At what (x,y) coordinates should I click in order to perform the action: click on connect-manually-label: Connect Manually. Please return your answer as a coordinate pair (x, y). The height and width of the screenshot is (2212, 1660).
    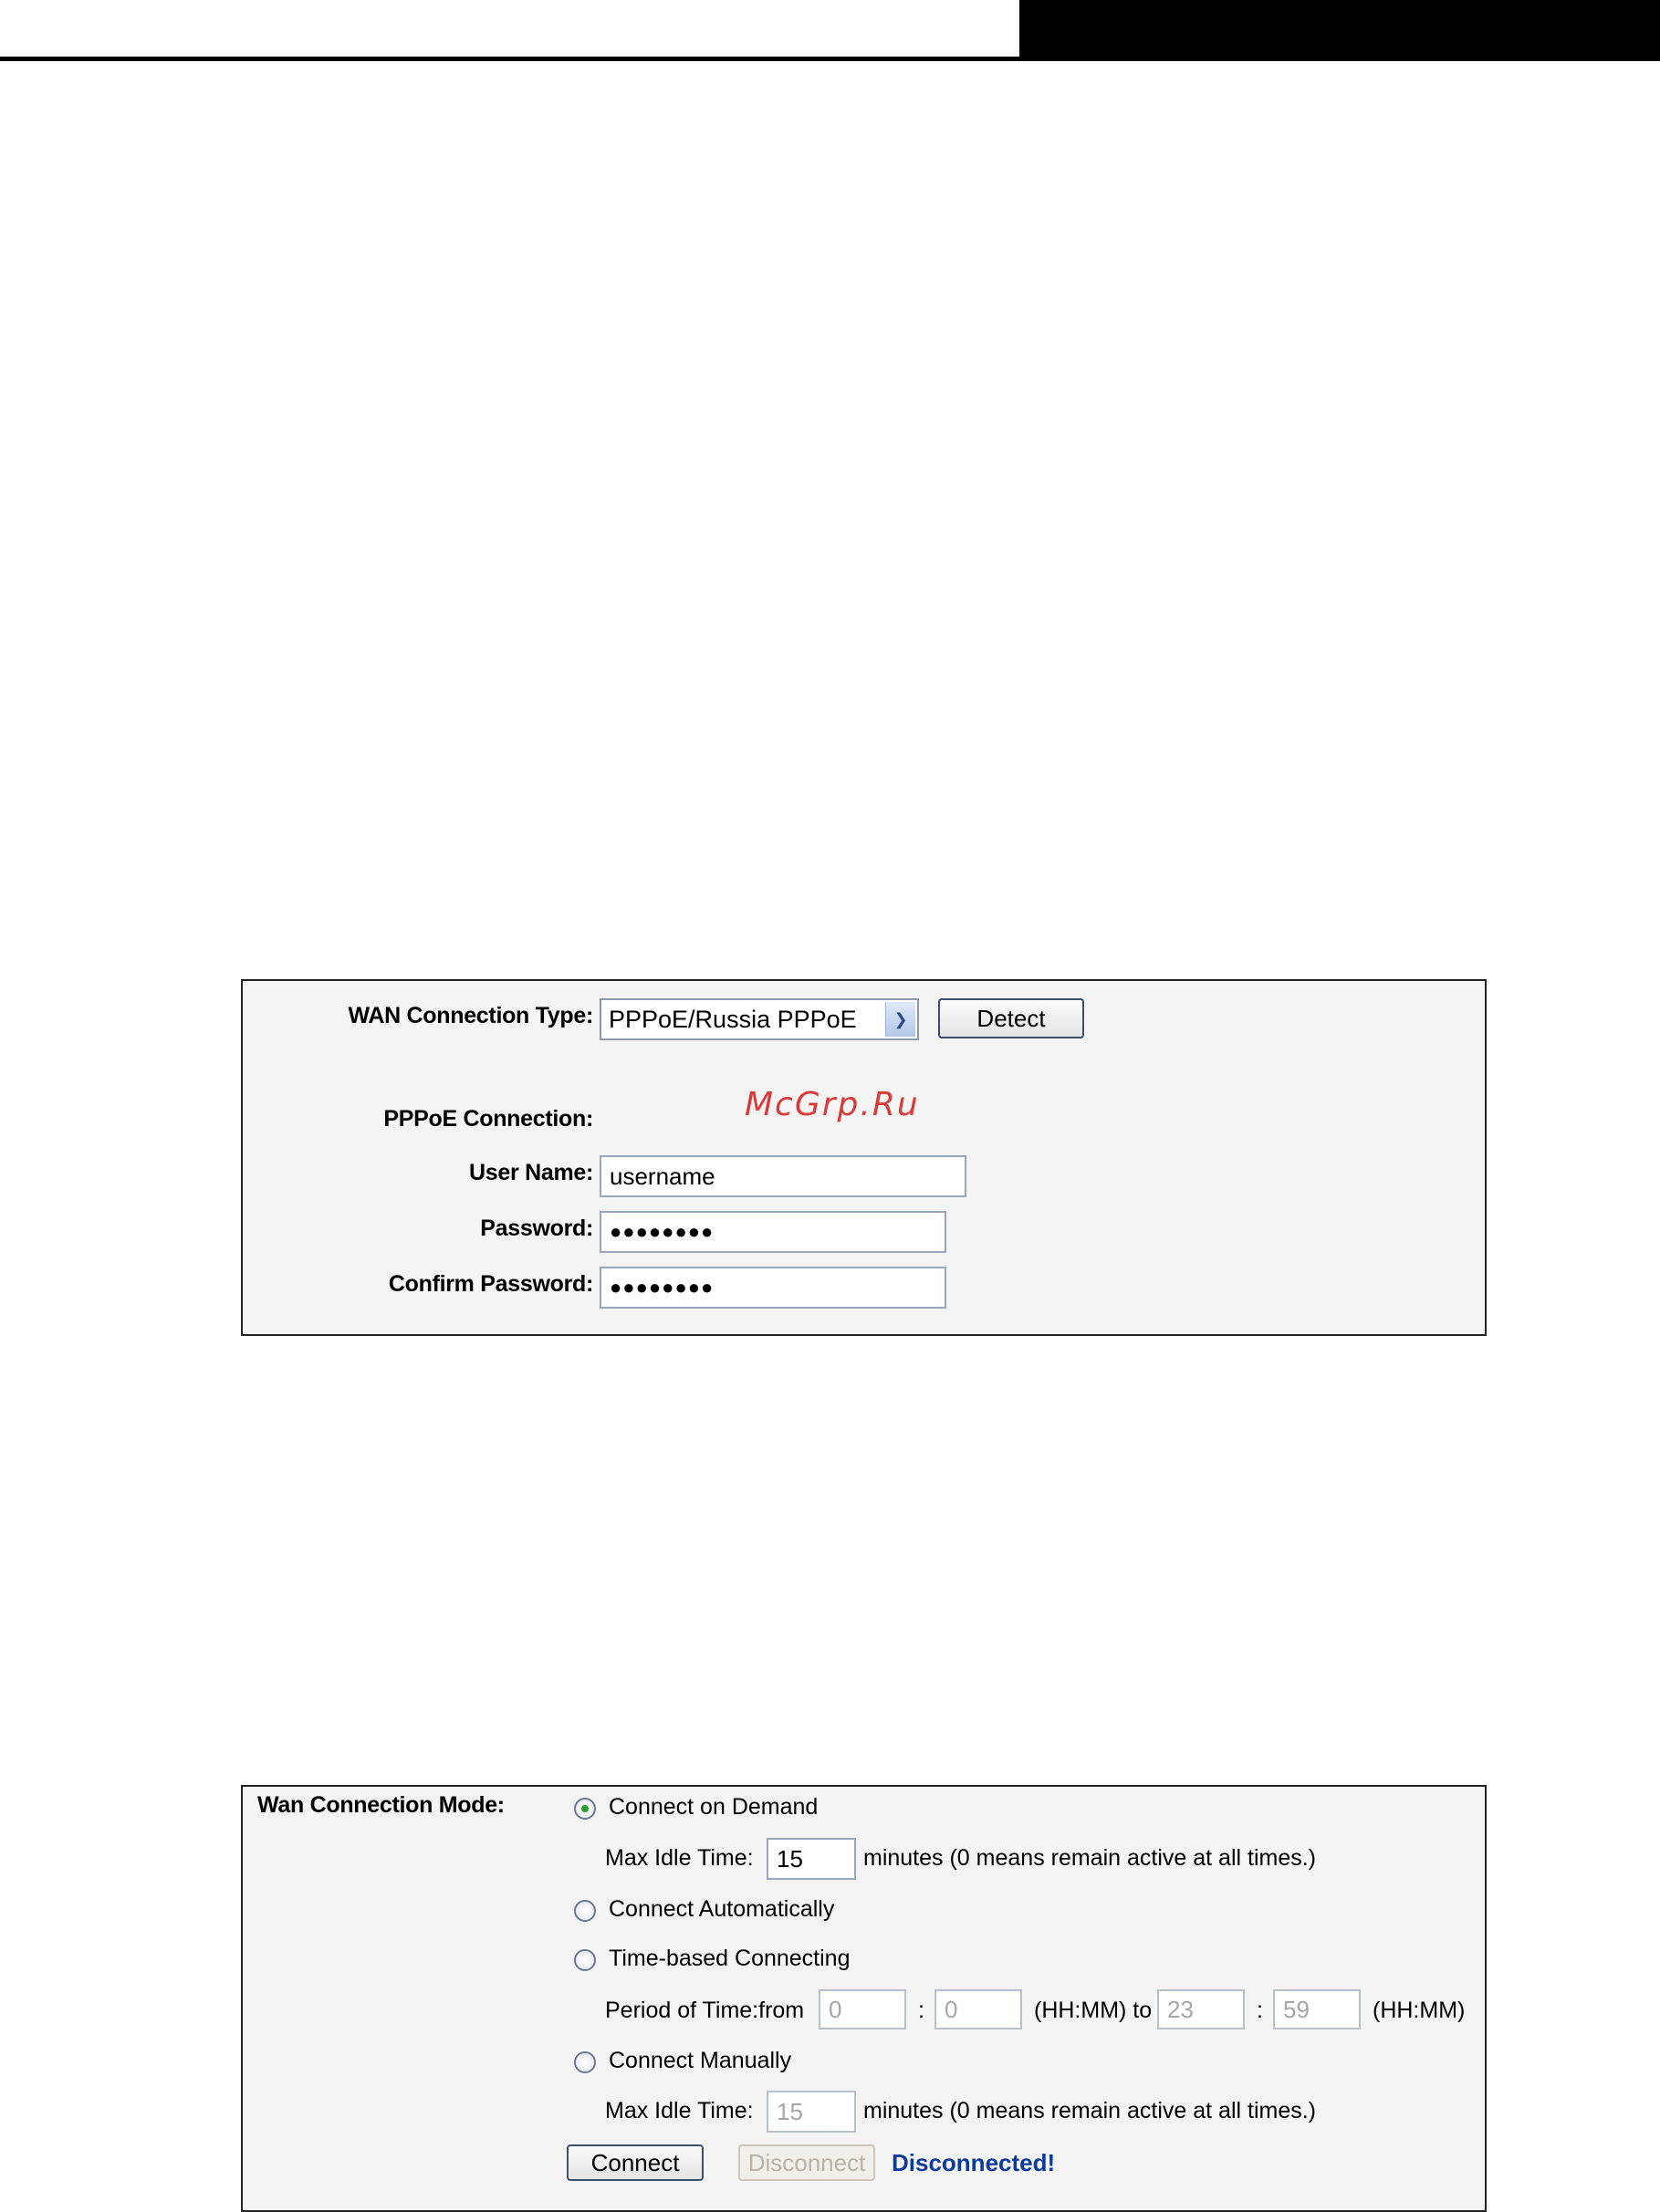
    Looking at the image, I should click on (700, 2060).